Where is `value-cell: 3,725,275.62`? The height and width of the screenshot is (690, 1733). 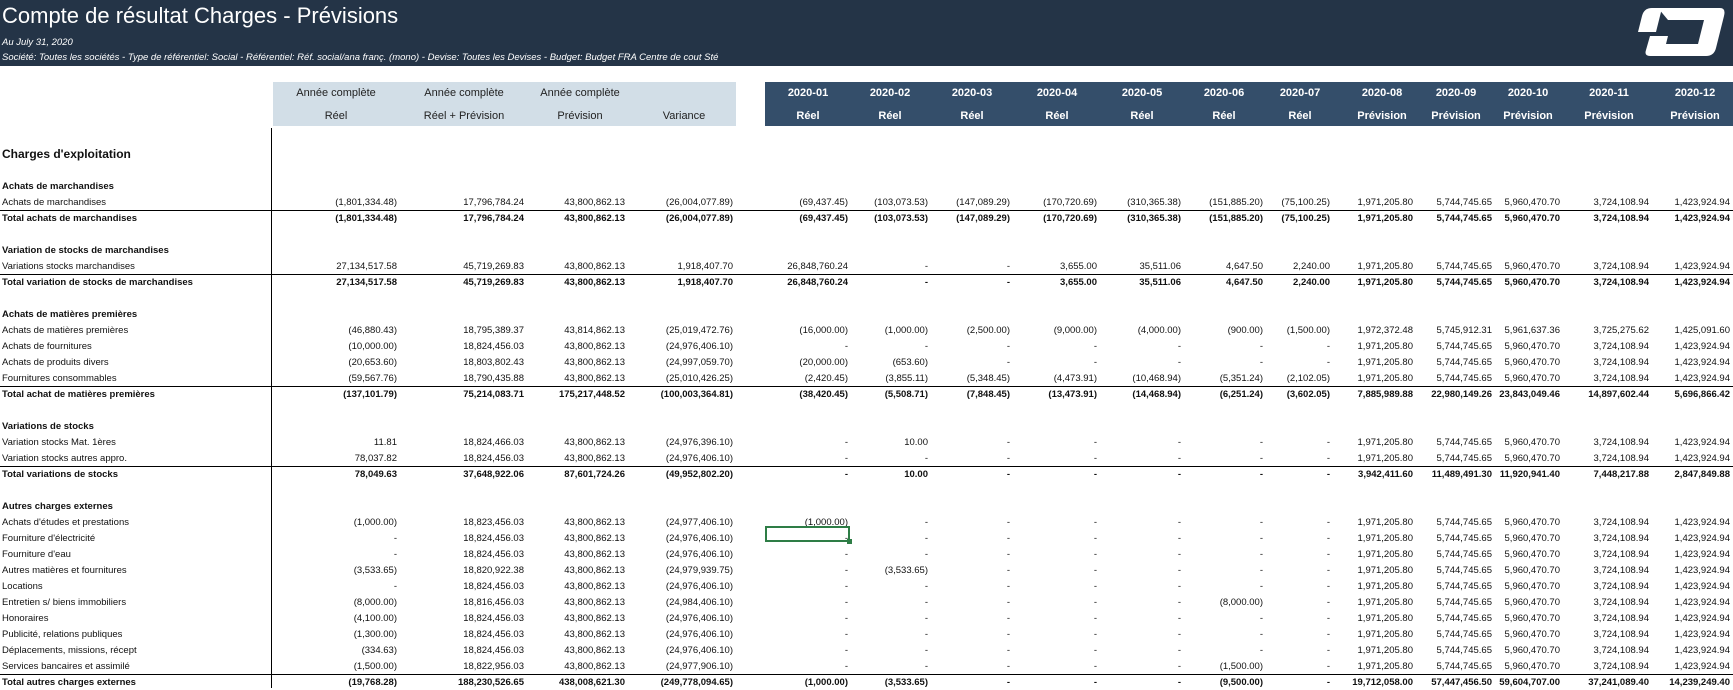 value-cell: 3,725,275.62 is located at coordinates (1621, 330).